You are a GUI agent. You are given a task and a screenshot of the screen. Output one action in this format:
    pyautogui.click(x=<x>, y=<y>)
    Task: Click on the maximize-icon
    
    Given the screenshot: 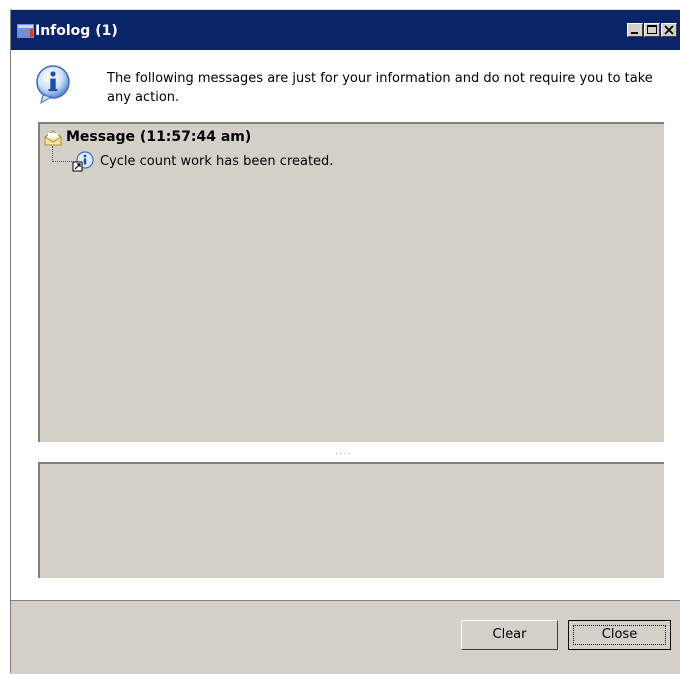 What is the action you would take?
    pyautogui.click(x=652, y=29)
    